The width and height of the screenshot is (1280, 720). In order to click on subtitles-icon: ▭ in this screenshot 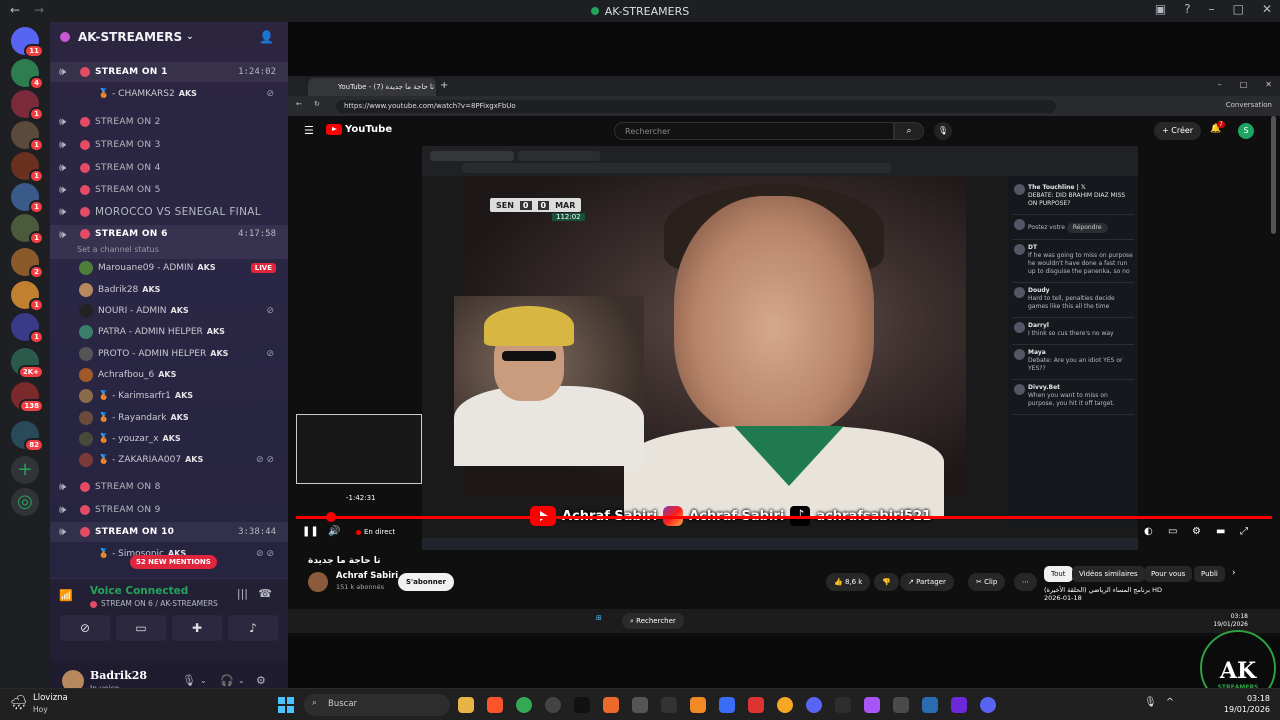, I will do `click(1172, 531)`.